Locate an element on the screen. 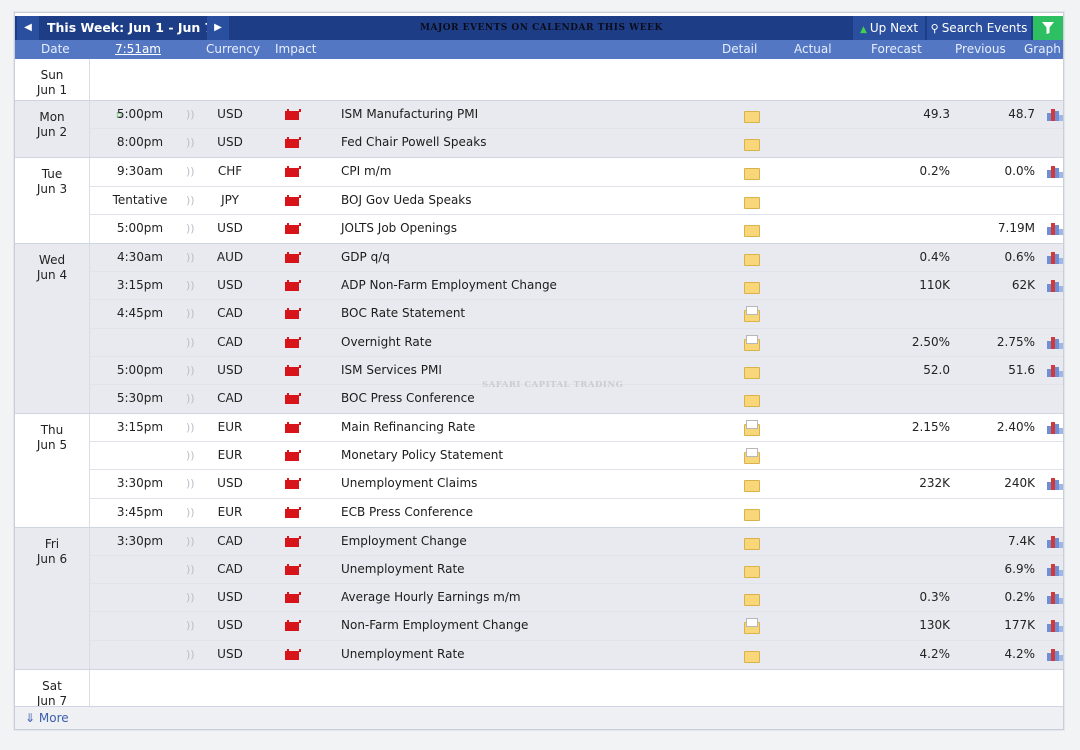 This screenshot has width=1080, height=750. event-row: 3:30pm)) CAD Employment Change 7.4K is located at coordinates (576, 541).